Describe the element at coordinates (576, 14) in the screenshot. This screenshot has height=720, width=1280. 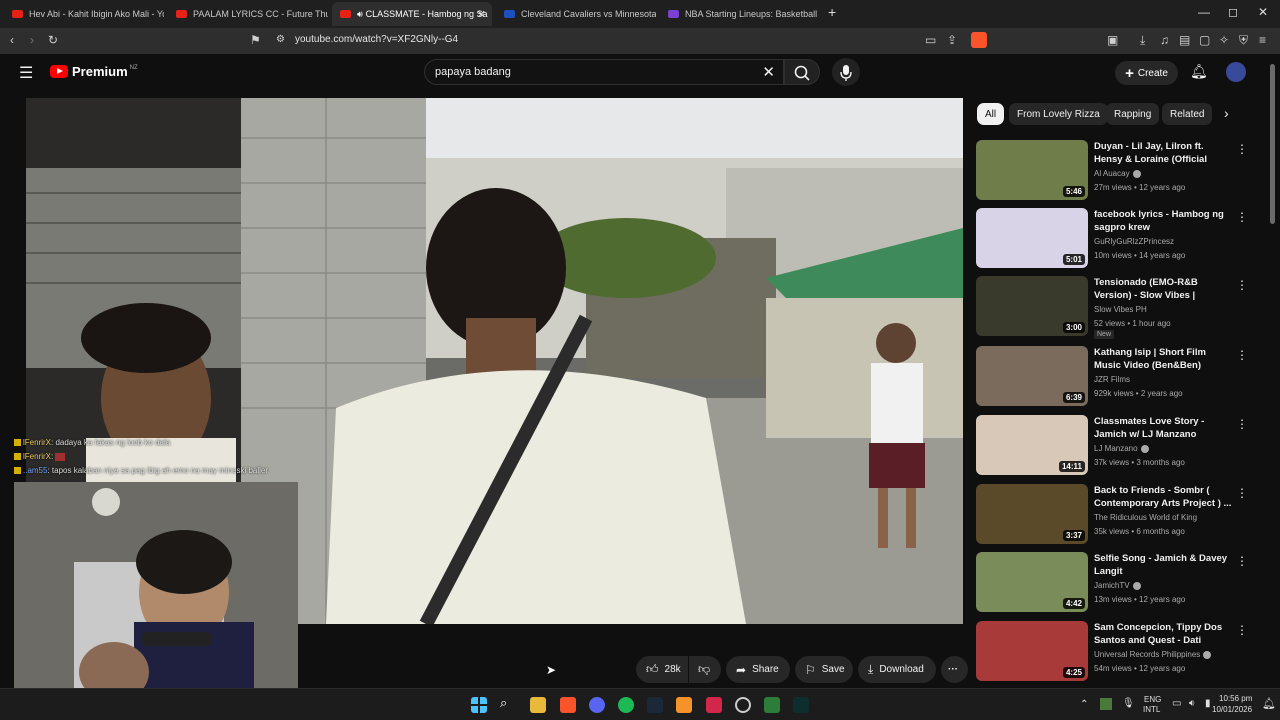
I see `browser-tab: Cleveland Cavaliers vs Minnesota Tim` at that location.